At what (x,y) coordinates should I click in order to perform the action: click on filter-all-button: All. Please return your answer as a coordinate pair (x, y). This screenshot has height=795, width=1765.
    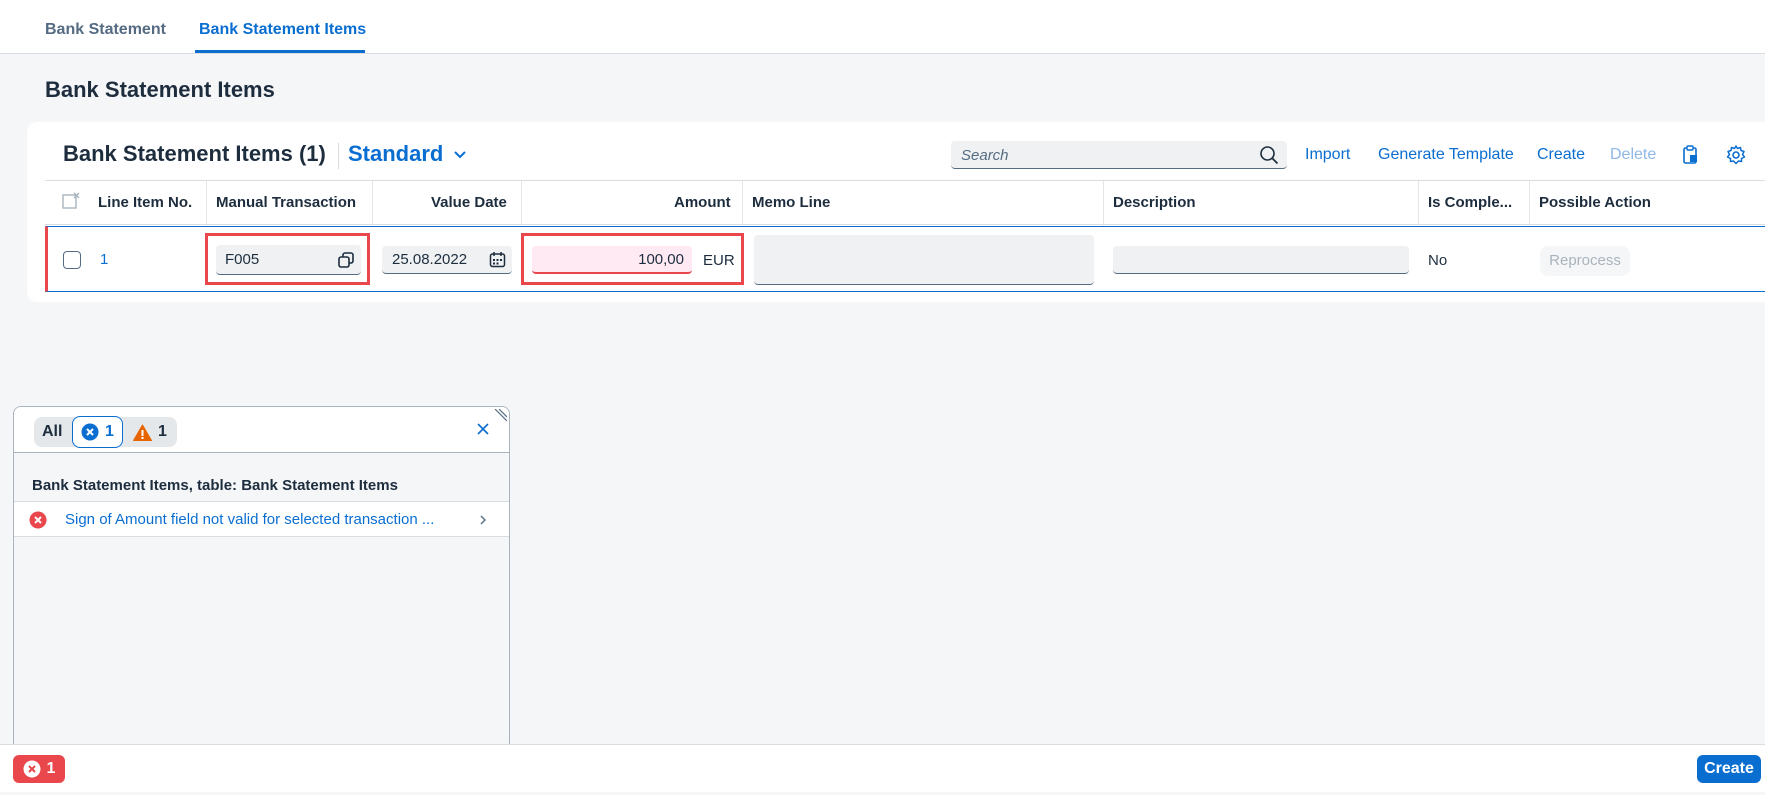
    Looking at the image, I should click on (52, 432).